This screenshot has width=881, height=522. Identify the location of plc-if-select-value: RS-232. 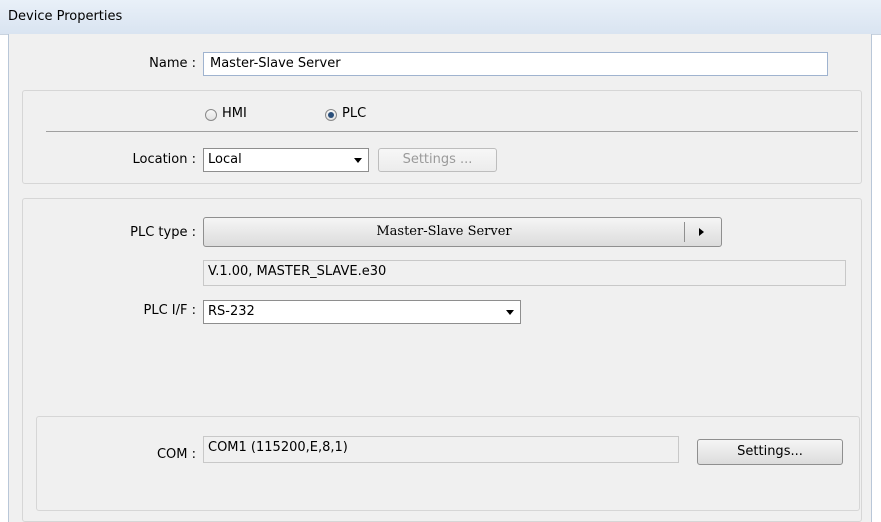
(231, 311).